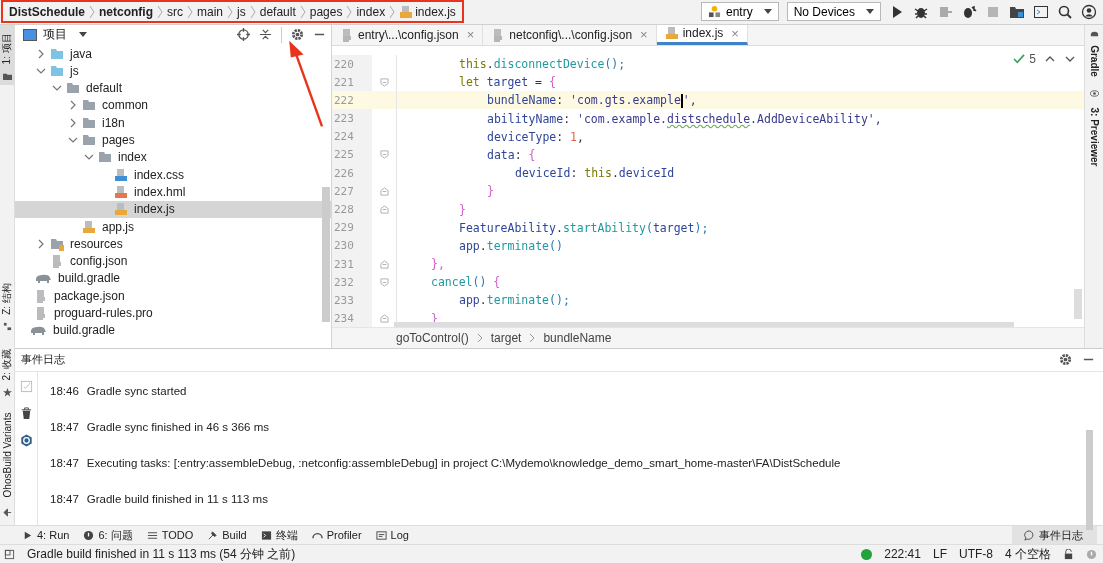 The width and height of the screenshot is (1103, 563). What do you see at coordinates (173, 88) in the screenshot?
I see `tree-item: default` at bounding box center [173, 88].